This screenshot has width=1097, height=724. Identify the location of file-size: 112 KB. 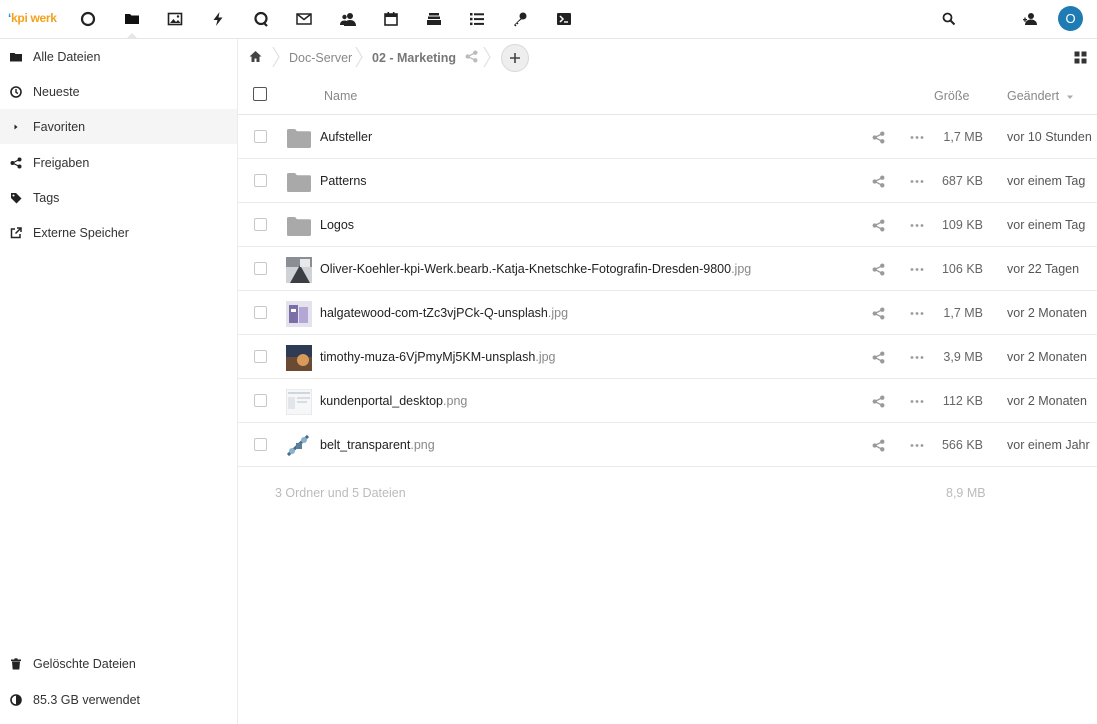
(962, 401).